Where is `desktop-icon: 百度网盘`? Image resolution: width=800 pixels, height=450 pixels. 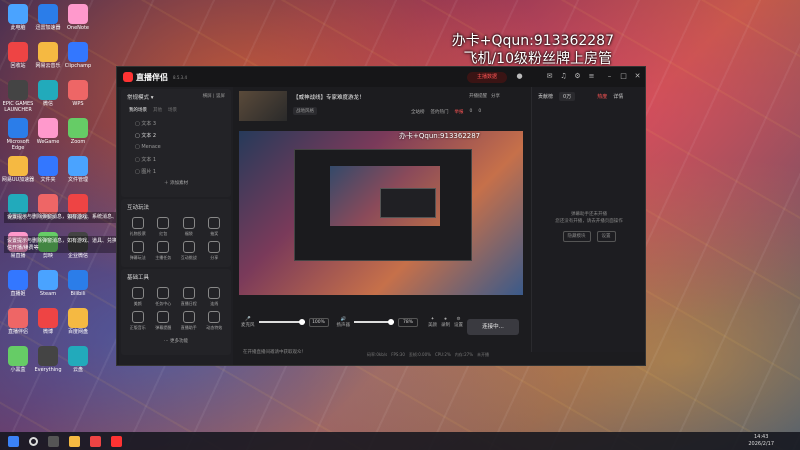 desktop-icon: 百度网盘 is located at coordinates (78, 322).